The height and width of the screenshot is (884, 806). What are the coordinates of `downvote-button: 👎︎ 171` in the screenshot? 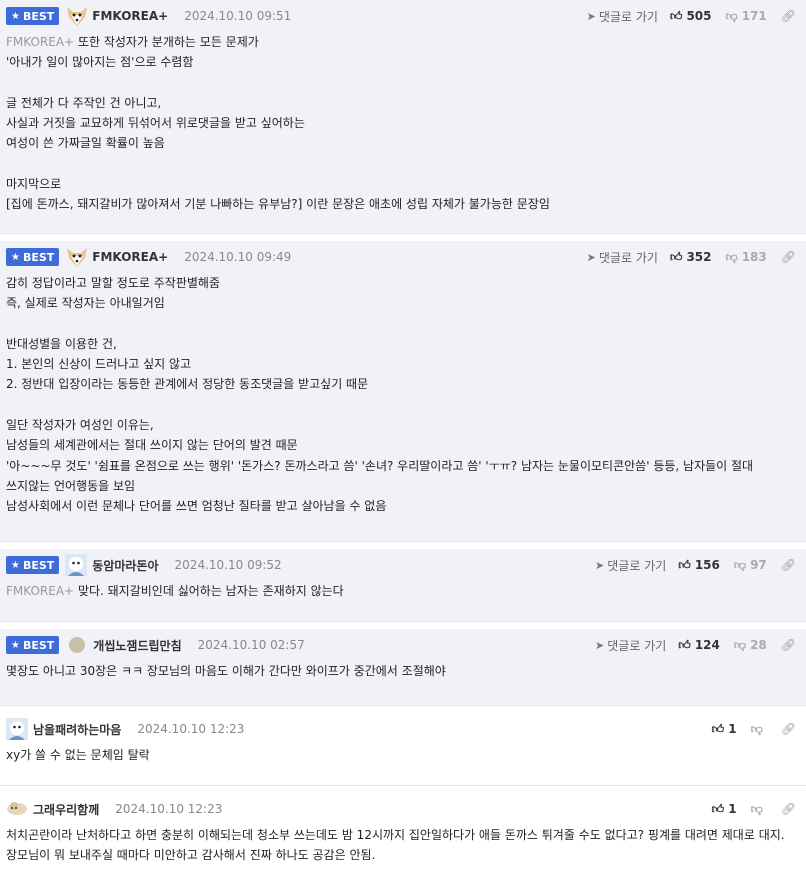 It's located at (746, 16).